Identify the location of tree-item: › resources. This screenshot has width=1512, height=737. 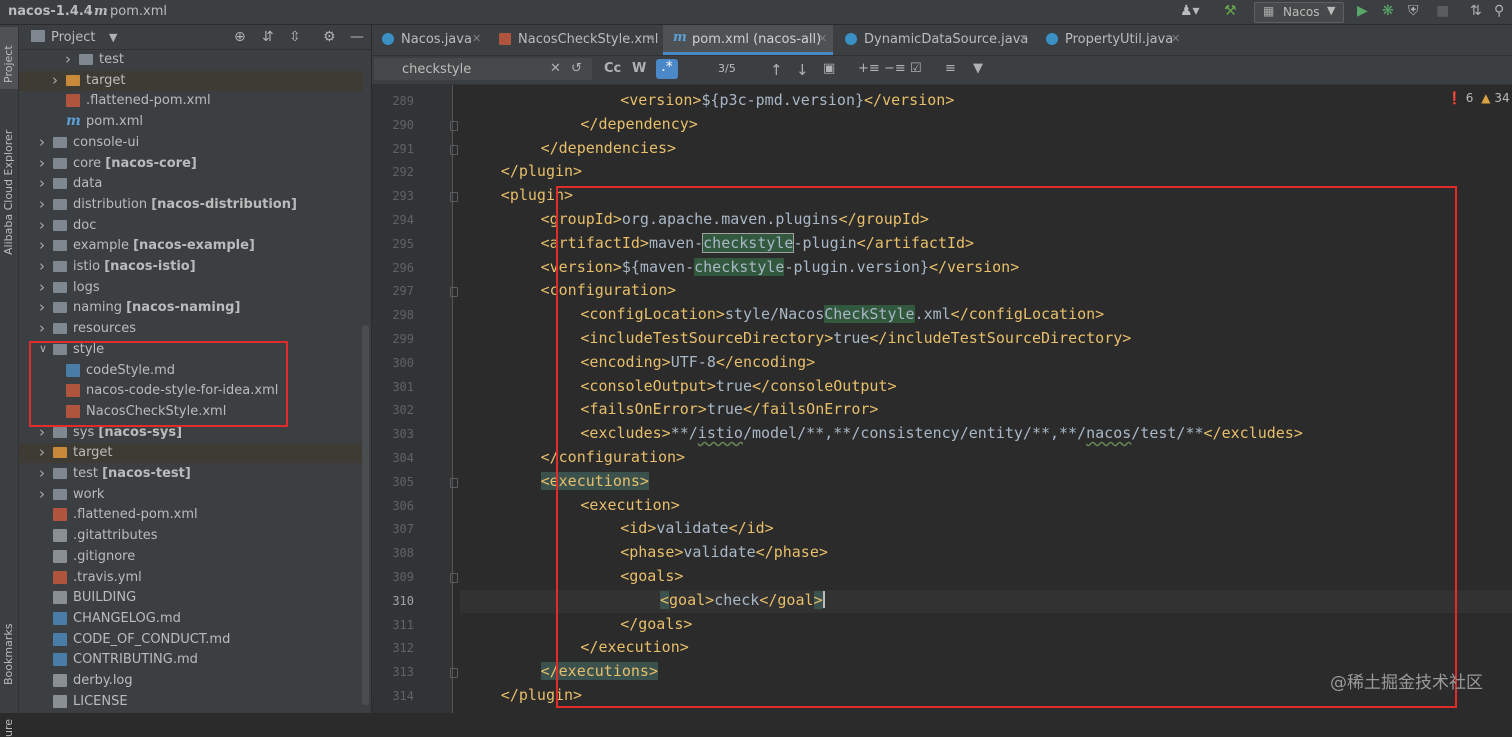
(191, 329).